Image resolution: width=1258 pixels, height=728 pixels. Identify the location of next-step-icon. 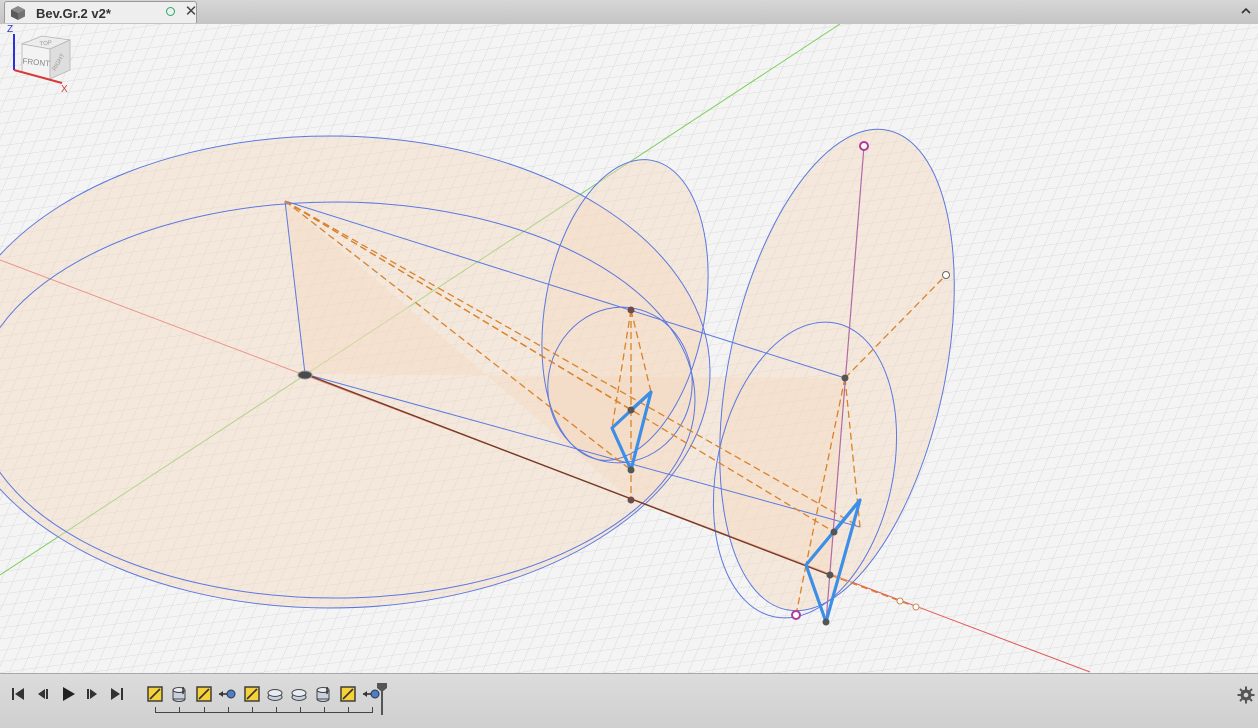
(92, 694).